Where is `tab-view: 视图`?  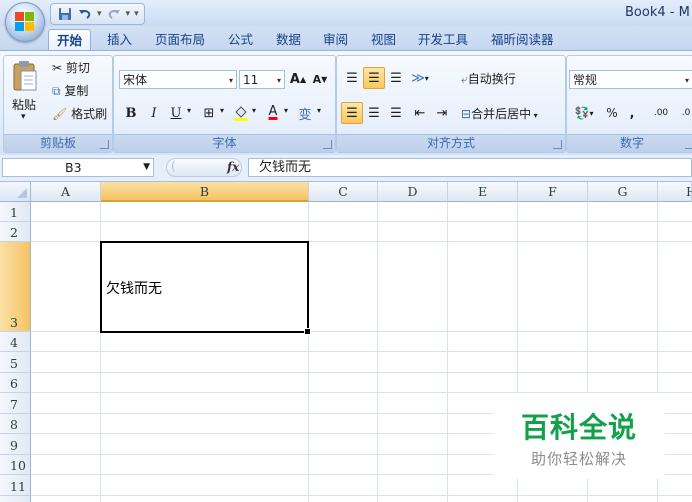
tab-view: 视图 is located at coordinates (383, 39).